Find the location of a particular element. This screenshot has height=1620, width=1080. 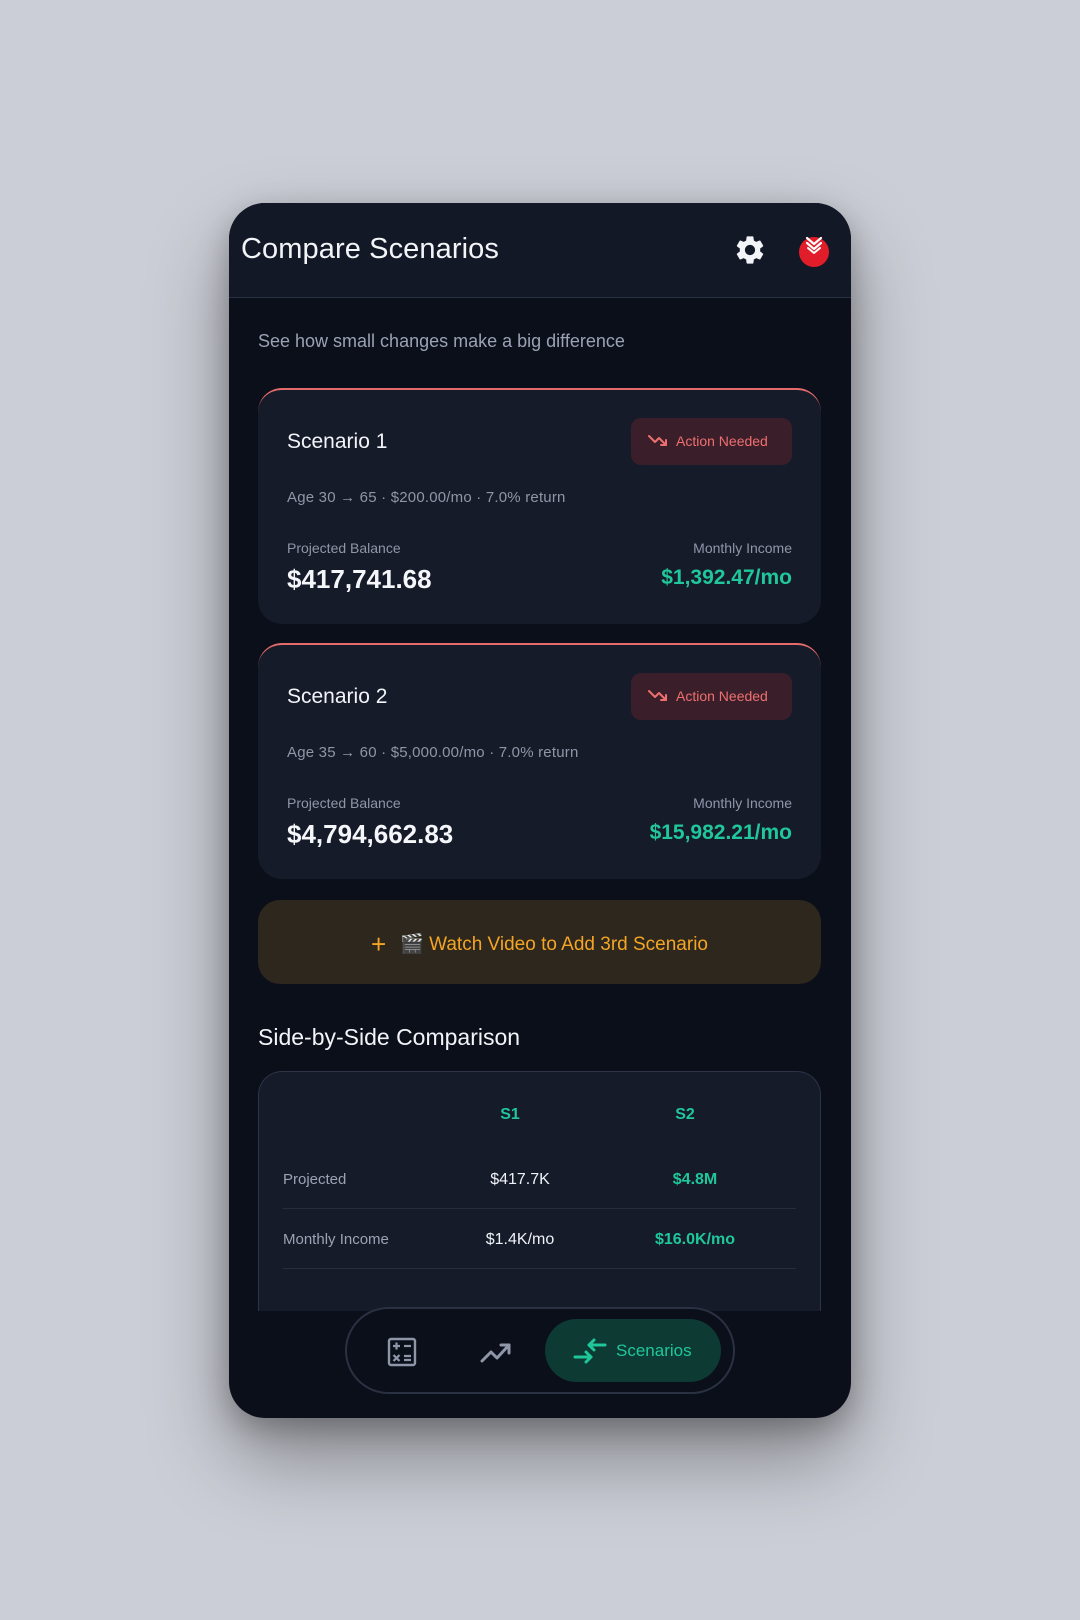

column-header-s1: S1 is located at coordinates (510, 1114).